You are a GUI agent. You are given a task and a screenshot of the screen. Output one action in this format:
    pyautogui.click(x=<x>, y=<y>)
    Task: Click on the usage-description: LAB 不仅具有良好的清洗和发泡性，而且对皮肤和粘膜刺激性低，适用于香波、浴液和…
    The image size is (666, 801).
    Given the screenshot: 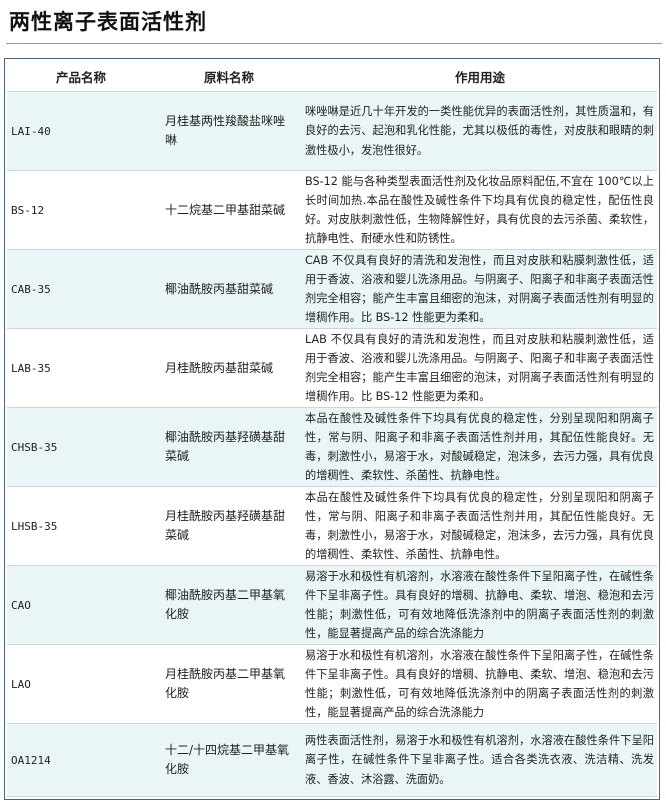 What is the action you would take?
    pyautogui.click(x=480, y=368)
    